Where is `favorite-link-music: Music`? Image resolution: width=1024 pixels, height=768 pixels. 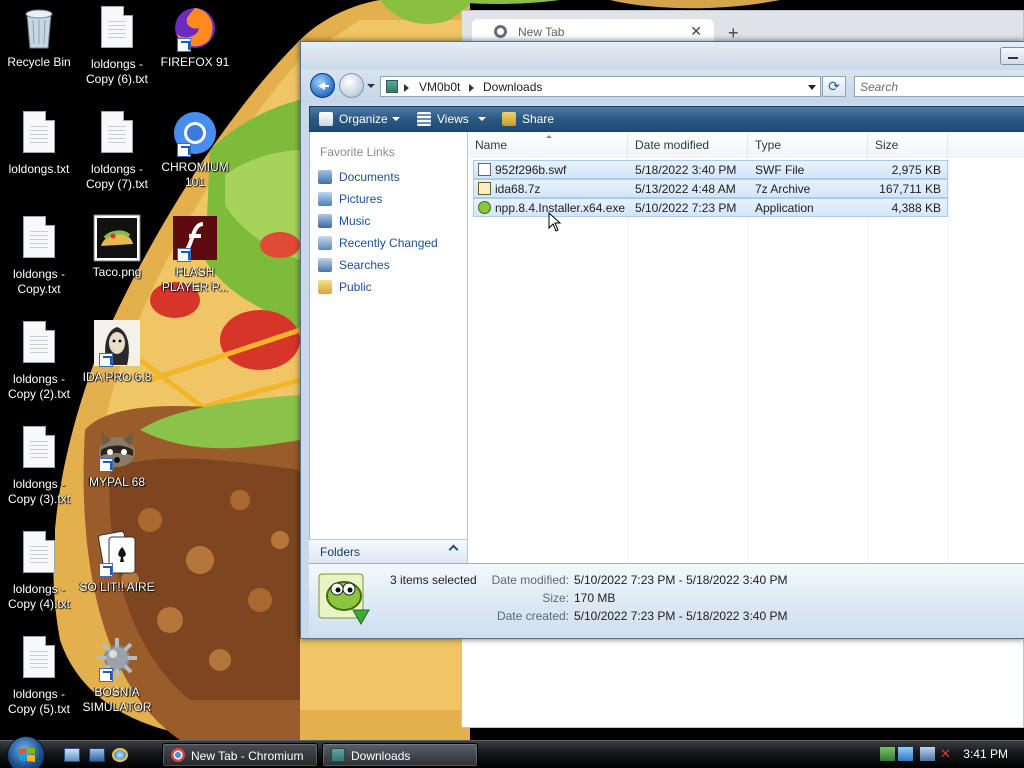 favorite-link-music: Music is located at coordinates (390, 221).